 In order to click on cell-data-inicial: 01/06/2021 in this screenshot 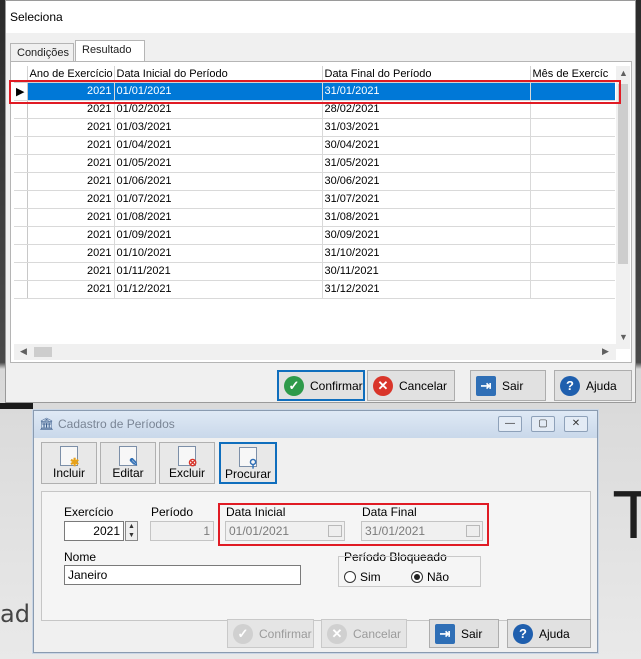, I will do `click(218, 181)`.